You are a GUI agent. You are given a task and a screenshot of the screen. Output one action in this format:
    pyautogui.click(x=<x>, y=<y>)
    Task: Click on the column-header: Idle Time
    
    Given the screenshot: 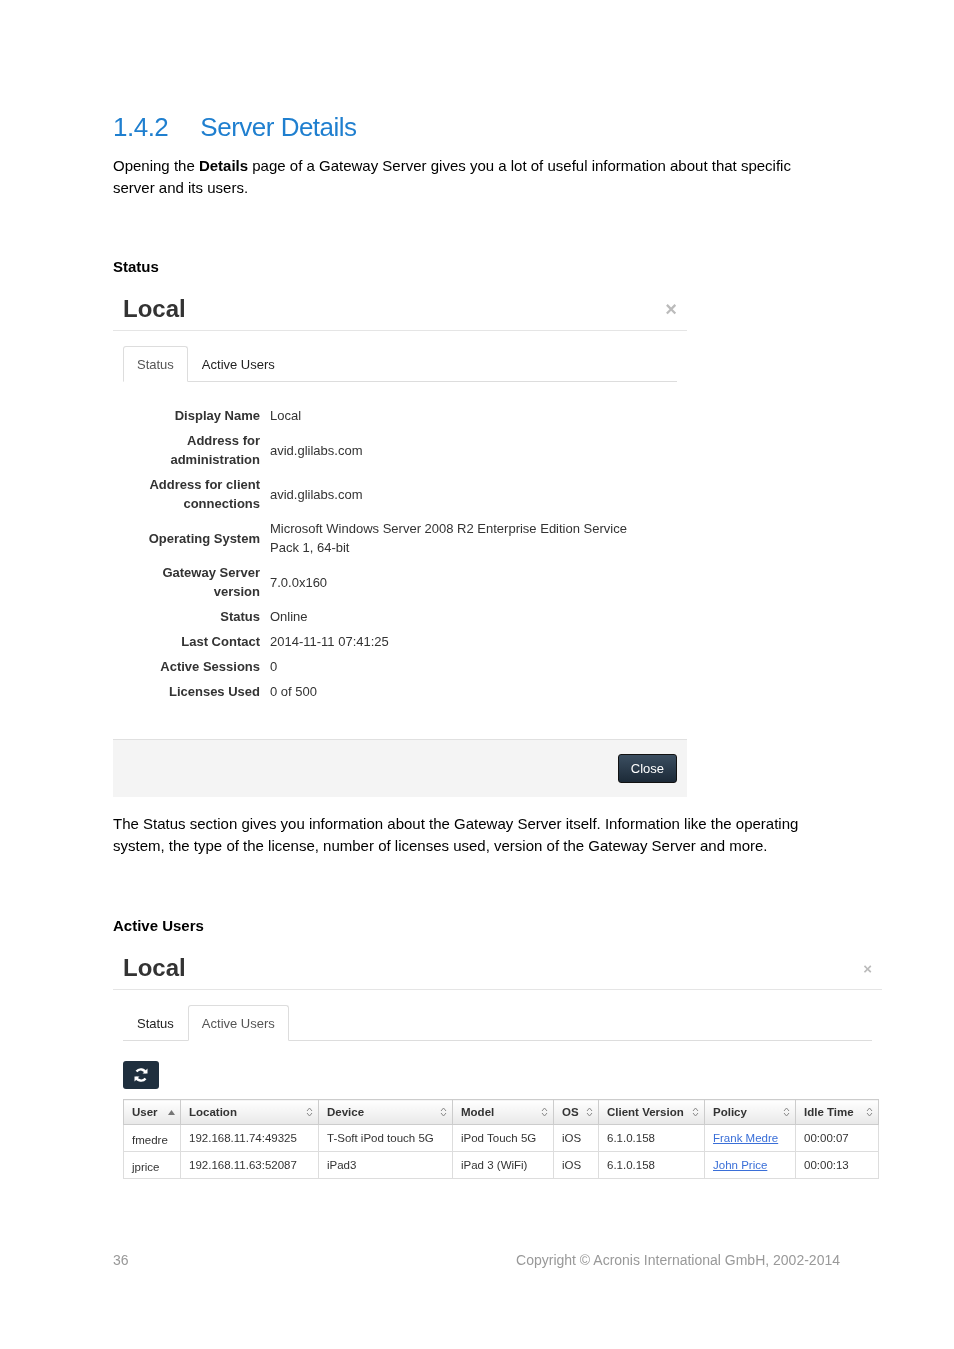 What is the action you would take?
    pyautogui.click(x=837, y=1112)
    